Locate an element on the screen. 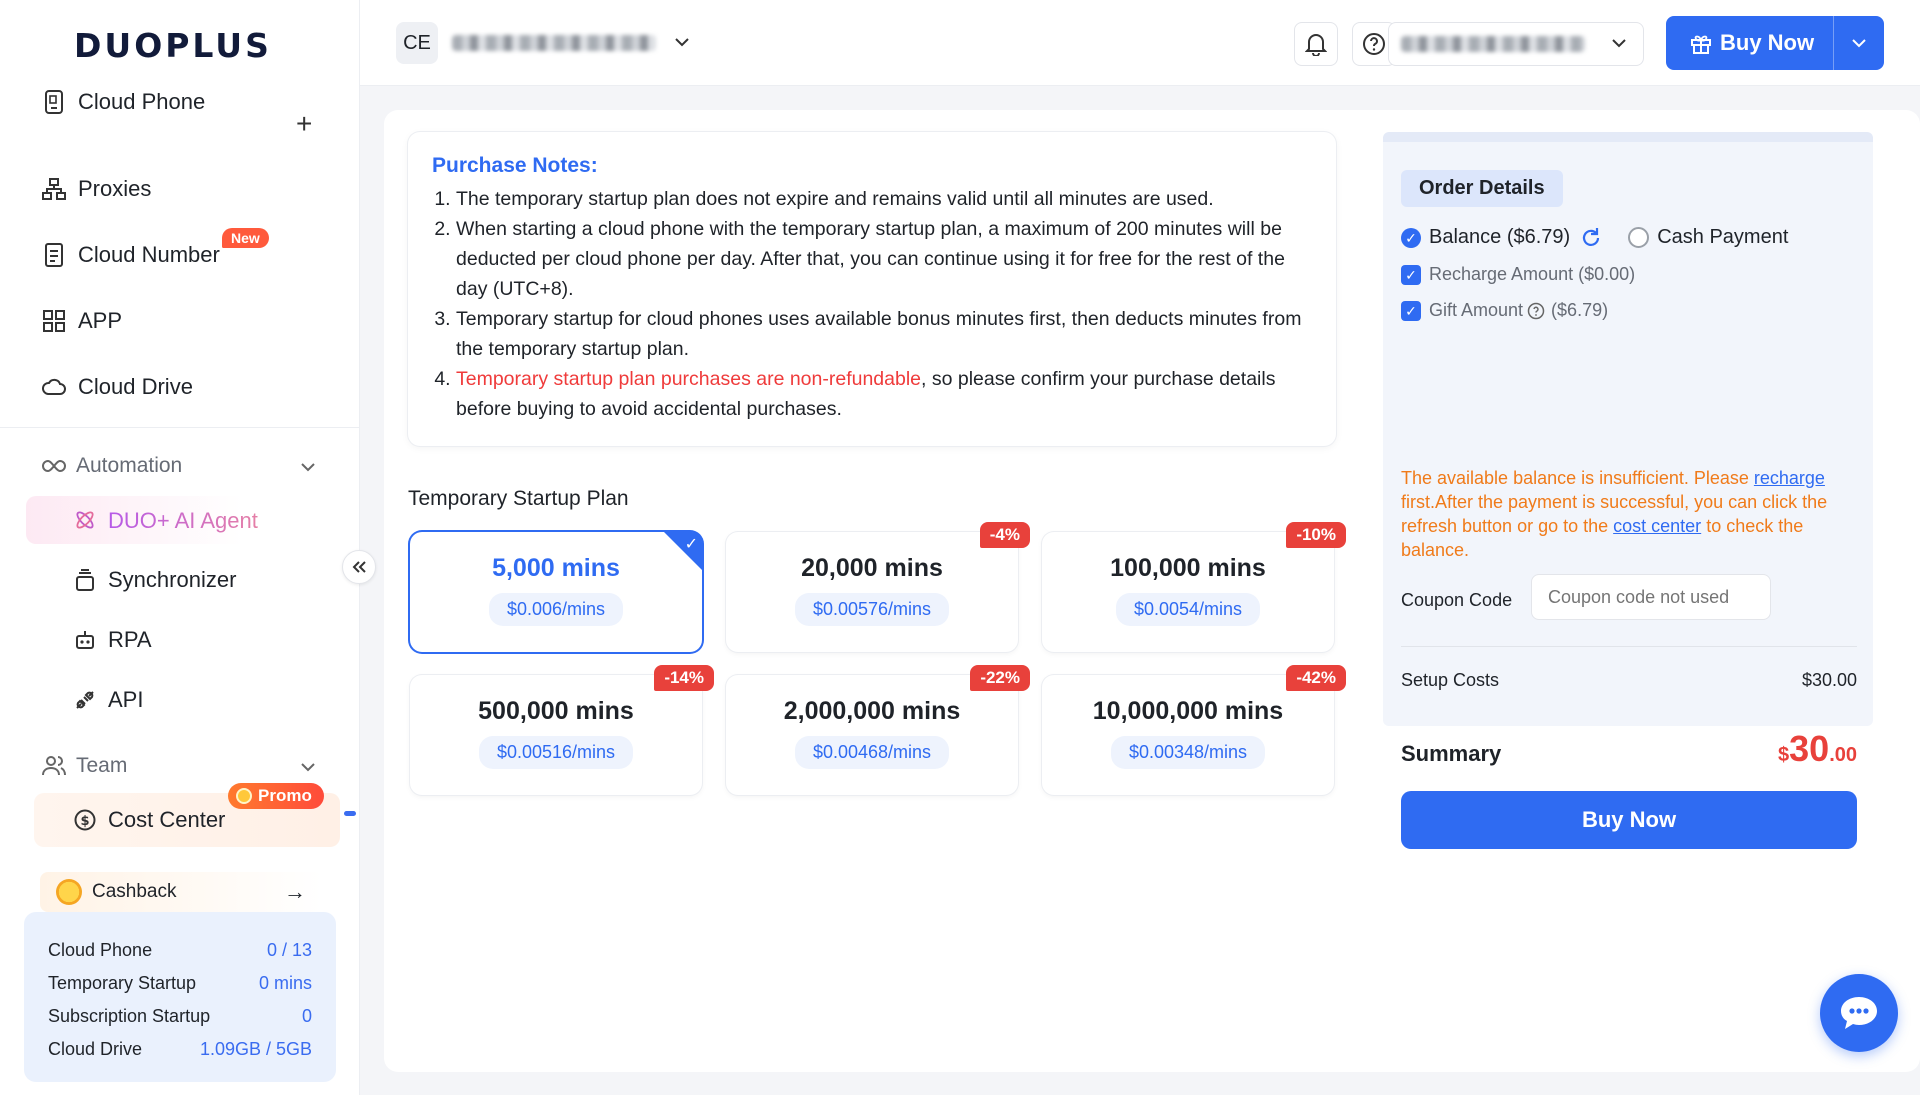  usage-row: Temporary Startup 0 mins is located at coordinates (180, 983).